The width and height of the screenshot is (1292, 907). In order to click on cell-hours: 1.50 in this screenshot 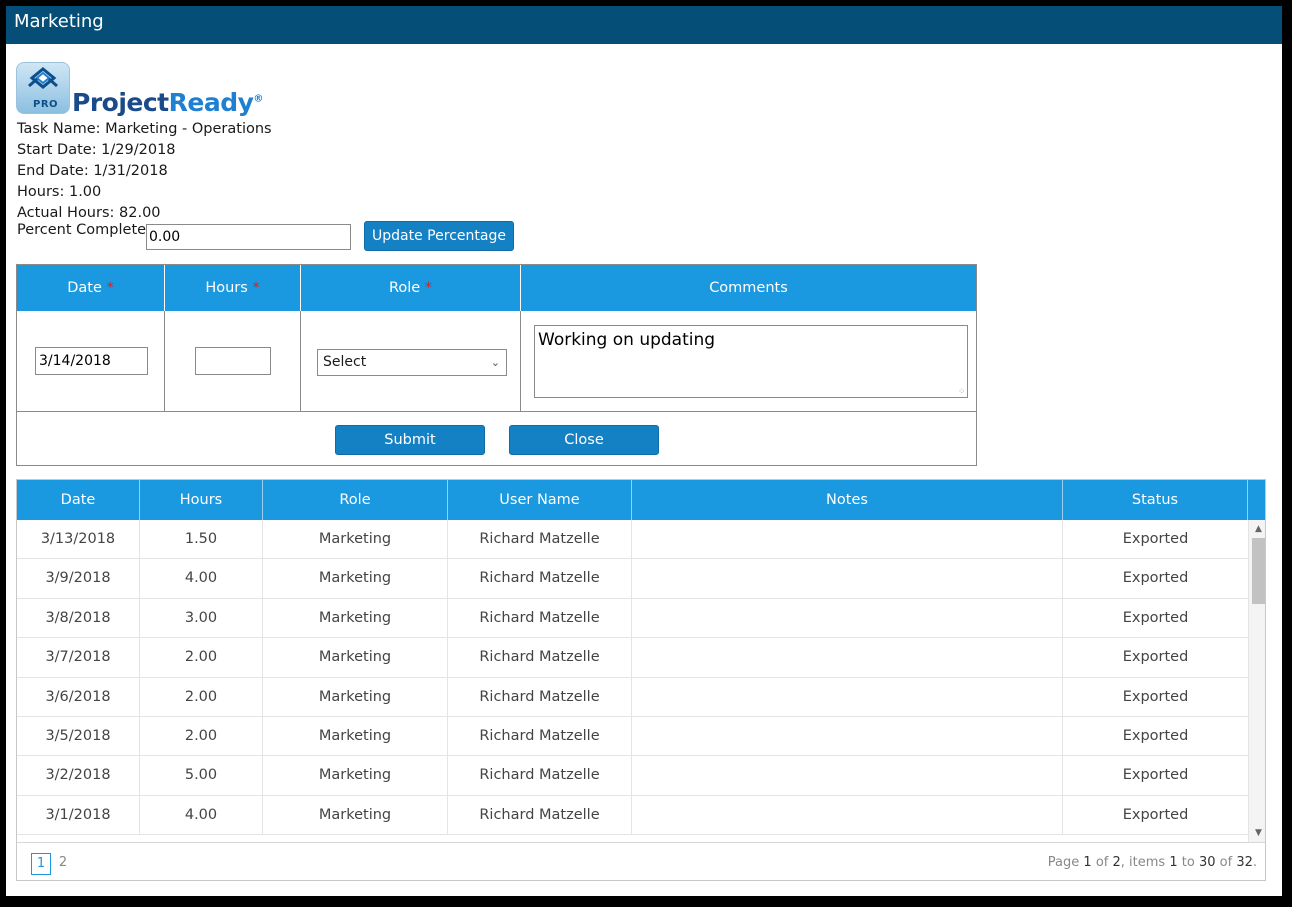, I will do `click(201, 539)`.